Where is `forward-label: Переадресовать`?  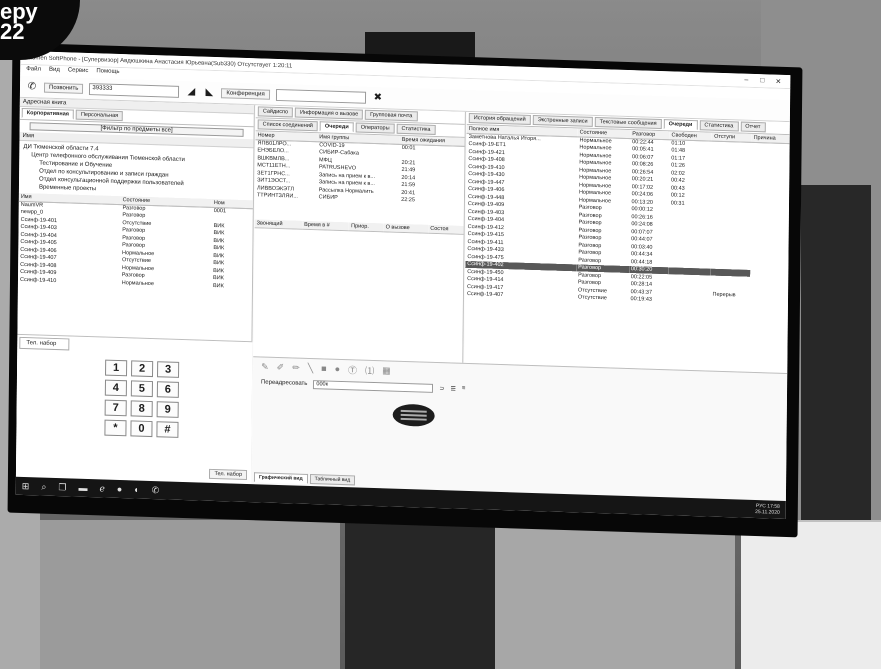 forward-label: Переадресовать is located at coordinates (284, 383).